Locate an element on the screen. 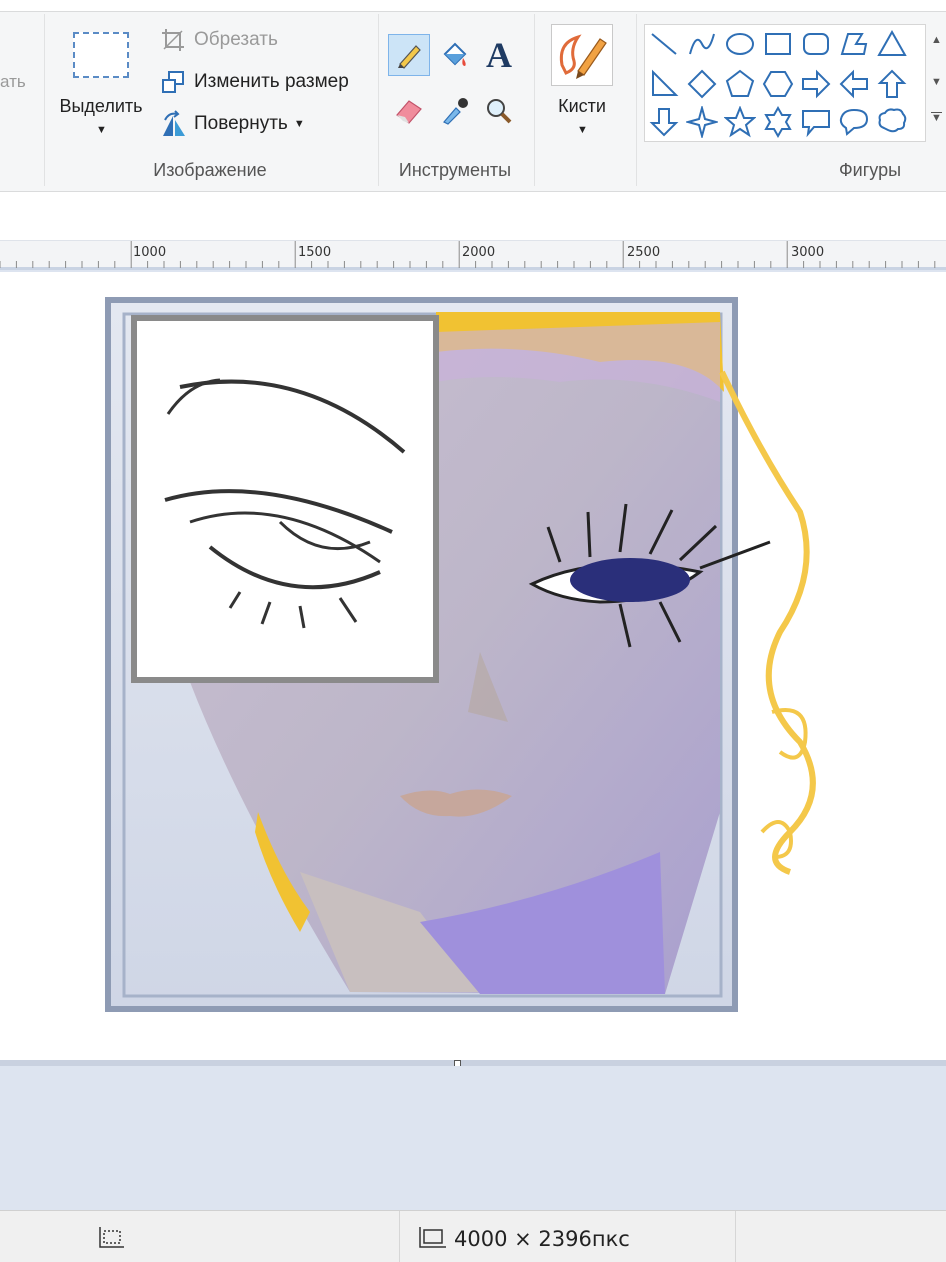  scroll-down-icon: ▼ is located at coordinates (936, 82).